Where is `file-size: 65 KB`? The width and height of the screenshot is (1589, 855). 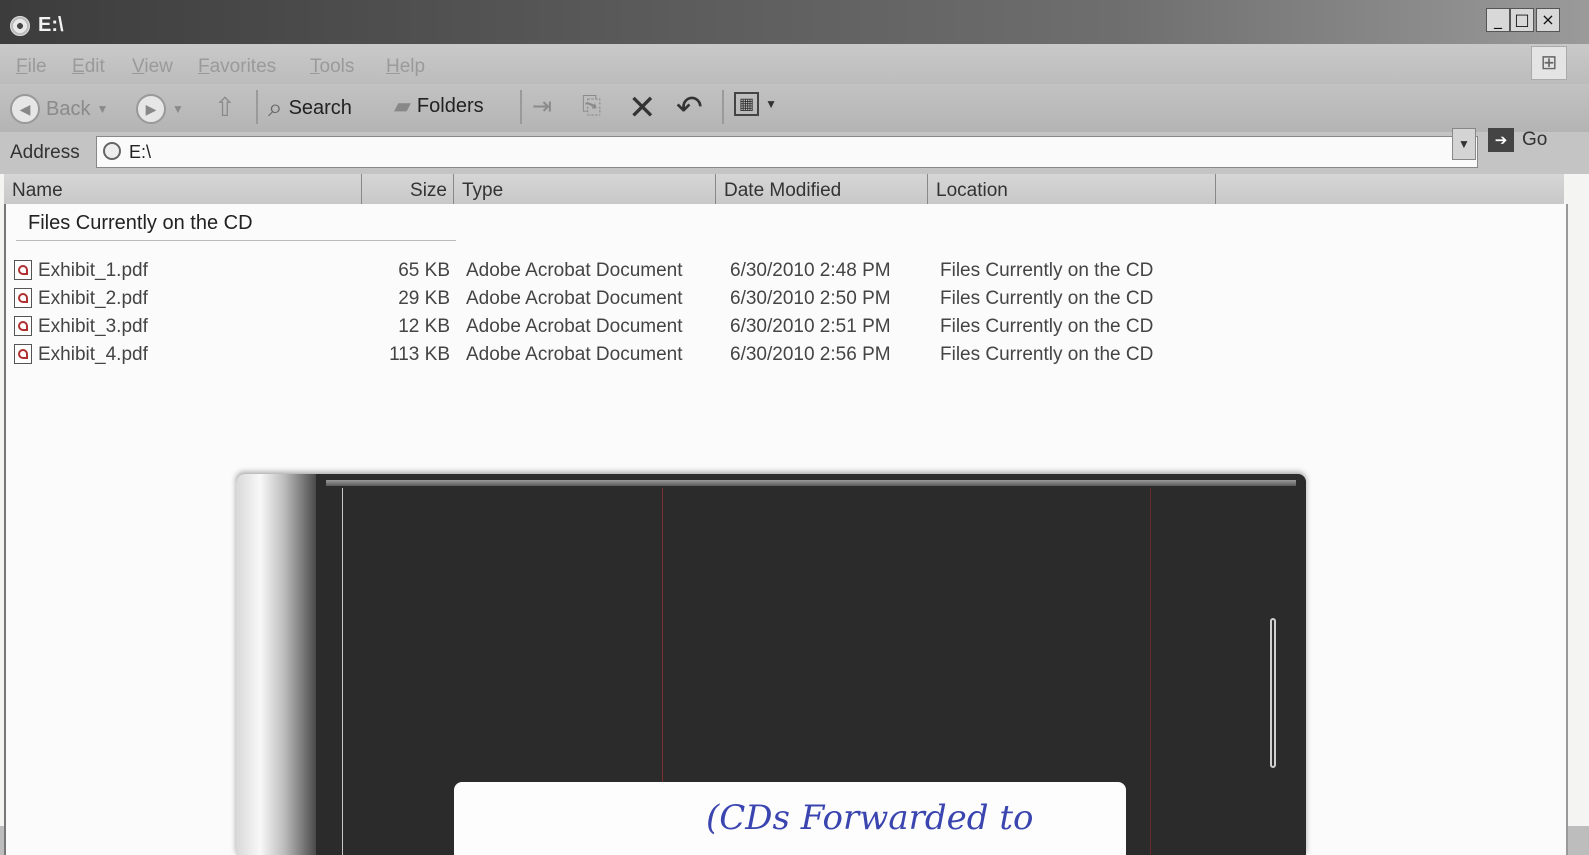 file-size: 65 KB is located at coordinates (424, 270).